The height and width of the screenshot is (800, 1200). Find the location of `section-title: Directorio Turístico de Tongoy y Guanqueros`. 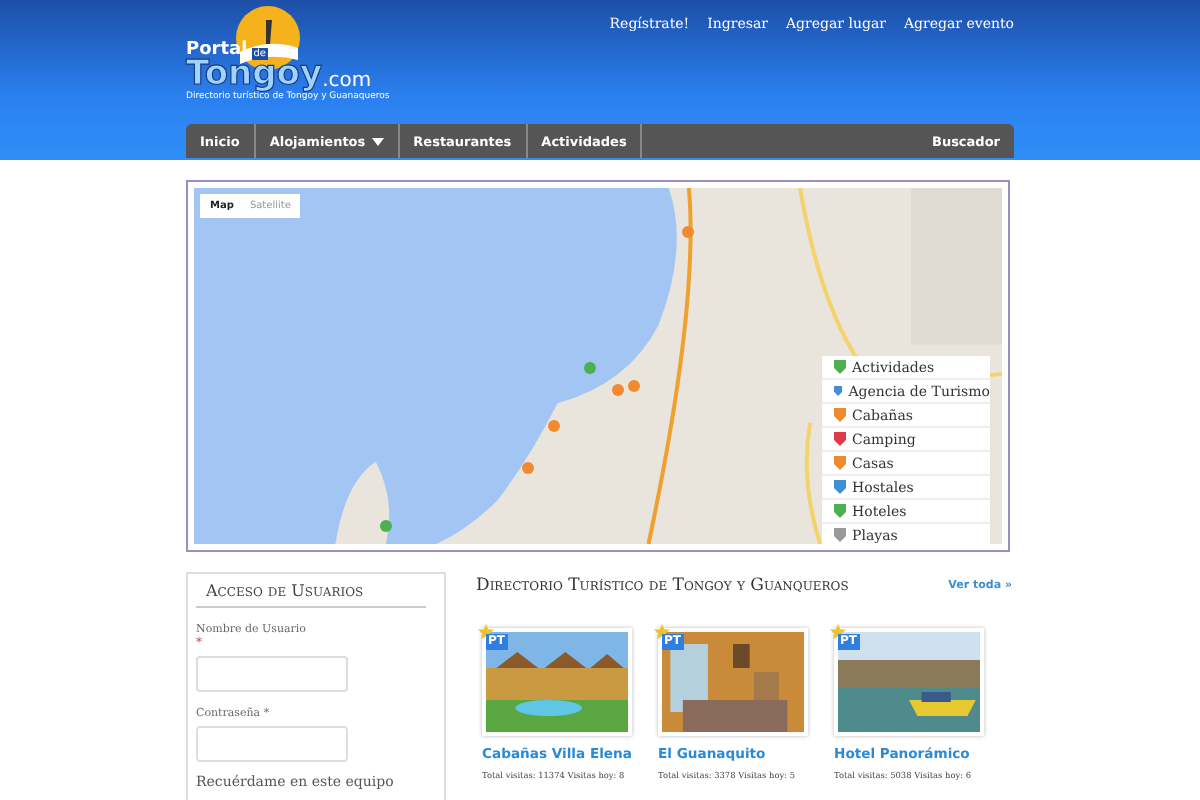

section-title: Directorio Turístico de Tongoy y Guanqueros is located at coordinates (662, 586).